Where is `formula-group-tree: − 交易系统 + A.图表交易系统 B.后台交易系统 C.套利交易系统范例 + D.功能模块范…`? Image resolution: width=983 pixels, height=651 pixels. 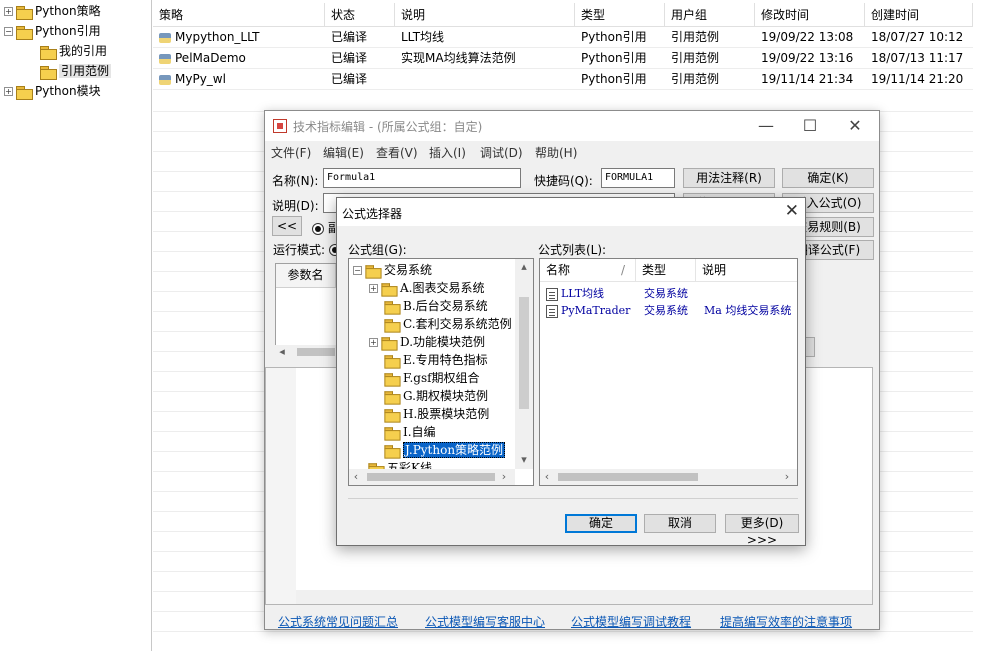 formula-group-tree: − 交易系统 + A.图表交易系统 B.后台交易系统 C.套利交易系统范例 + D.功能模块范… is located at coordinates (441, 372).